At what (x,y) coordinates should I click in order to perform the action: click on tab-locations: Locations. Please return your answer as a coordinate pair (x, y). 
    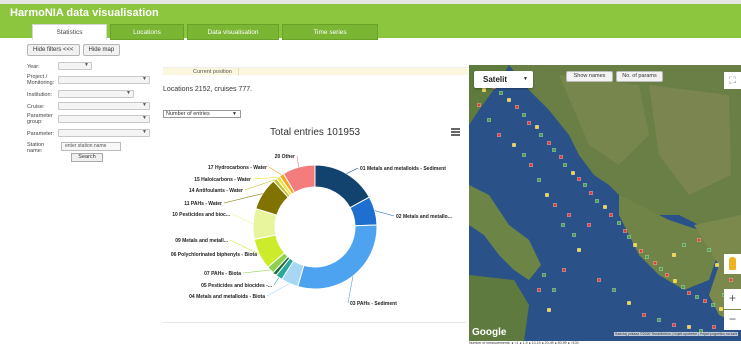
    Looking at the image, I should click on (147, 32).